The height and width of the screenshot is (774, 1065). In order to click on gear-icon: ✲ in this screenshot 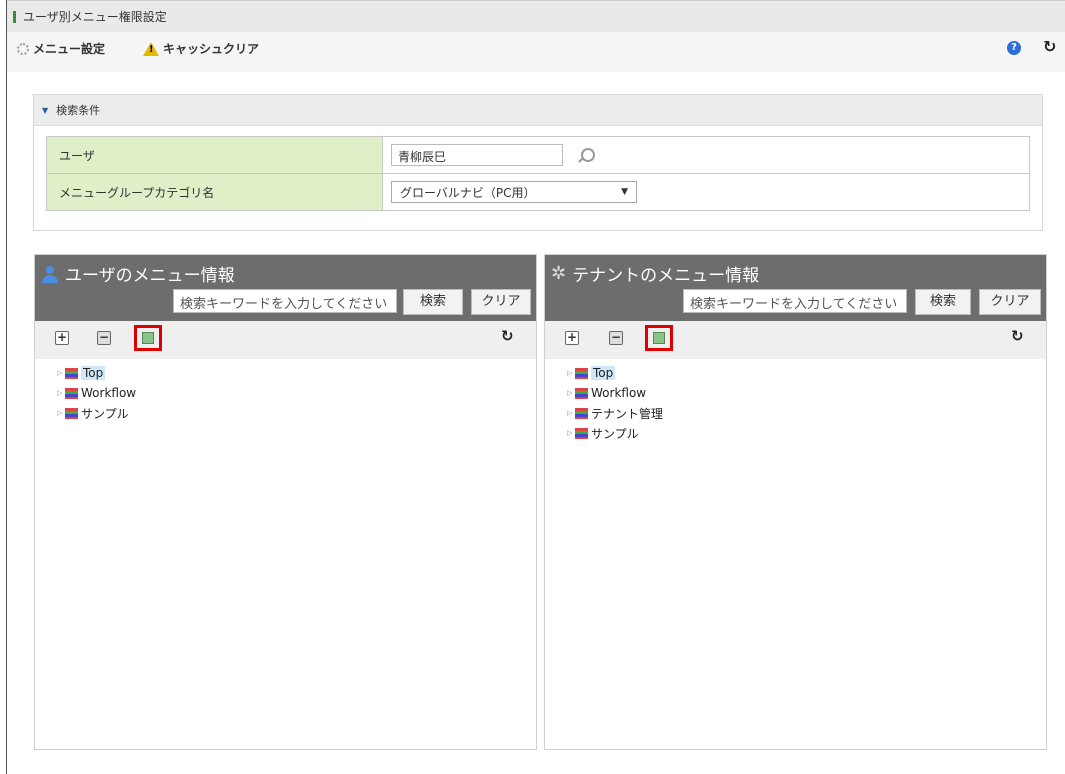, I will do `click(559, 273)`.